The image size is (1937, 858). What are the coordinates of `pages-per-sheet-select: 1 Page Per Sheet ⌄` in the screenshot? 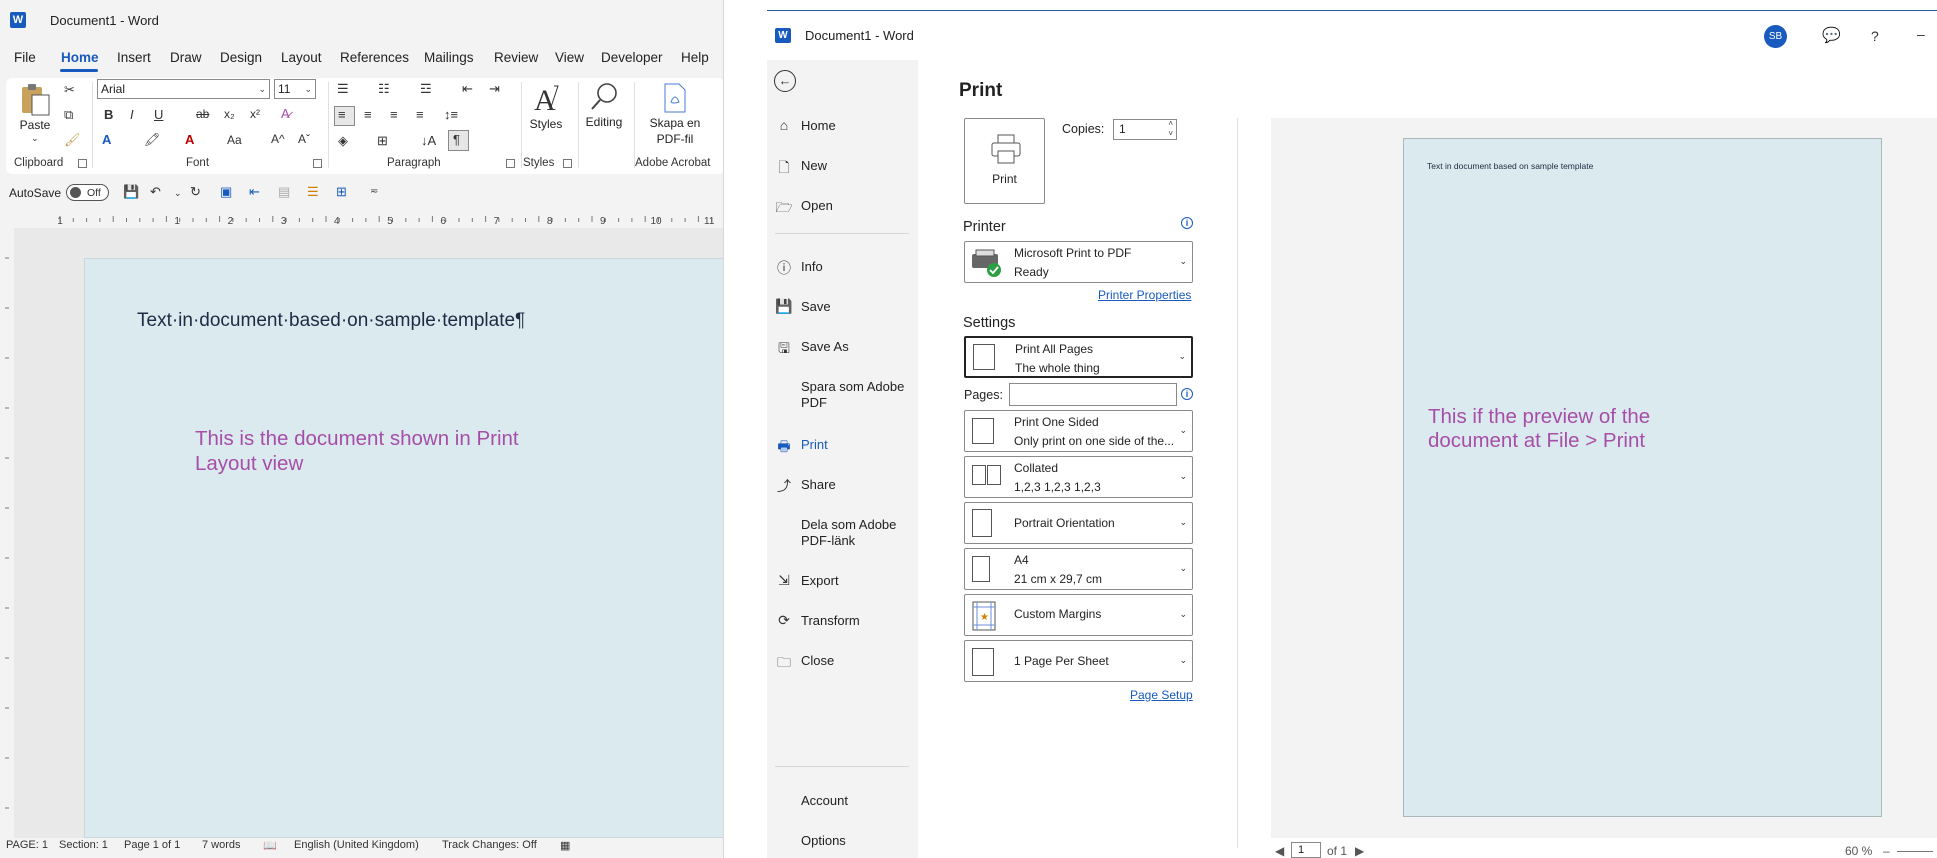 It's located at (1078, 661).